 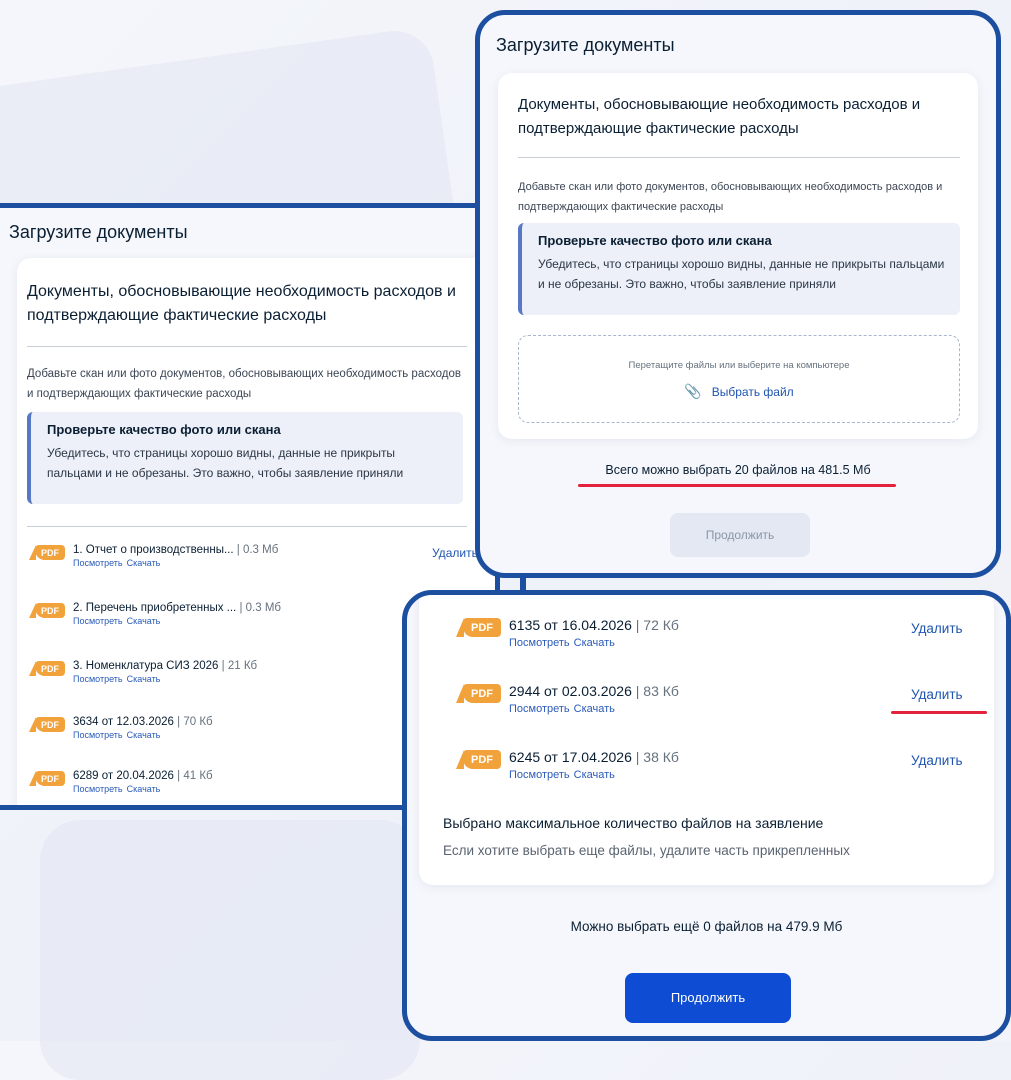 What do you see at coordinates (708, 998) in the screenshot?
I see `continue-button: Продолжить` at bounding box center [708, 998].